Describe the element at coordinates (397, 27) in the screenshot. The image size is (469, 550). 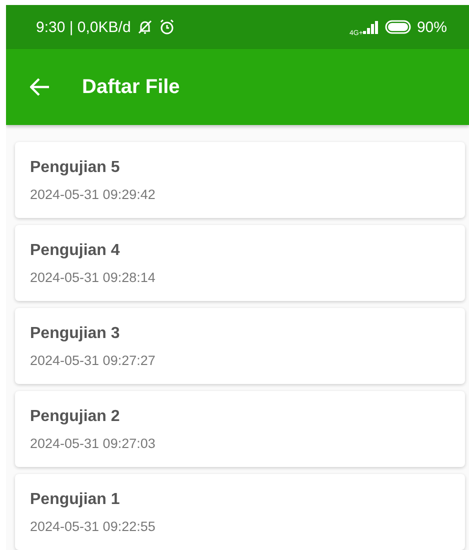
I see `battery-icon` at that location.